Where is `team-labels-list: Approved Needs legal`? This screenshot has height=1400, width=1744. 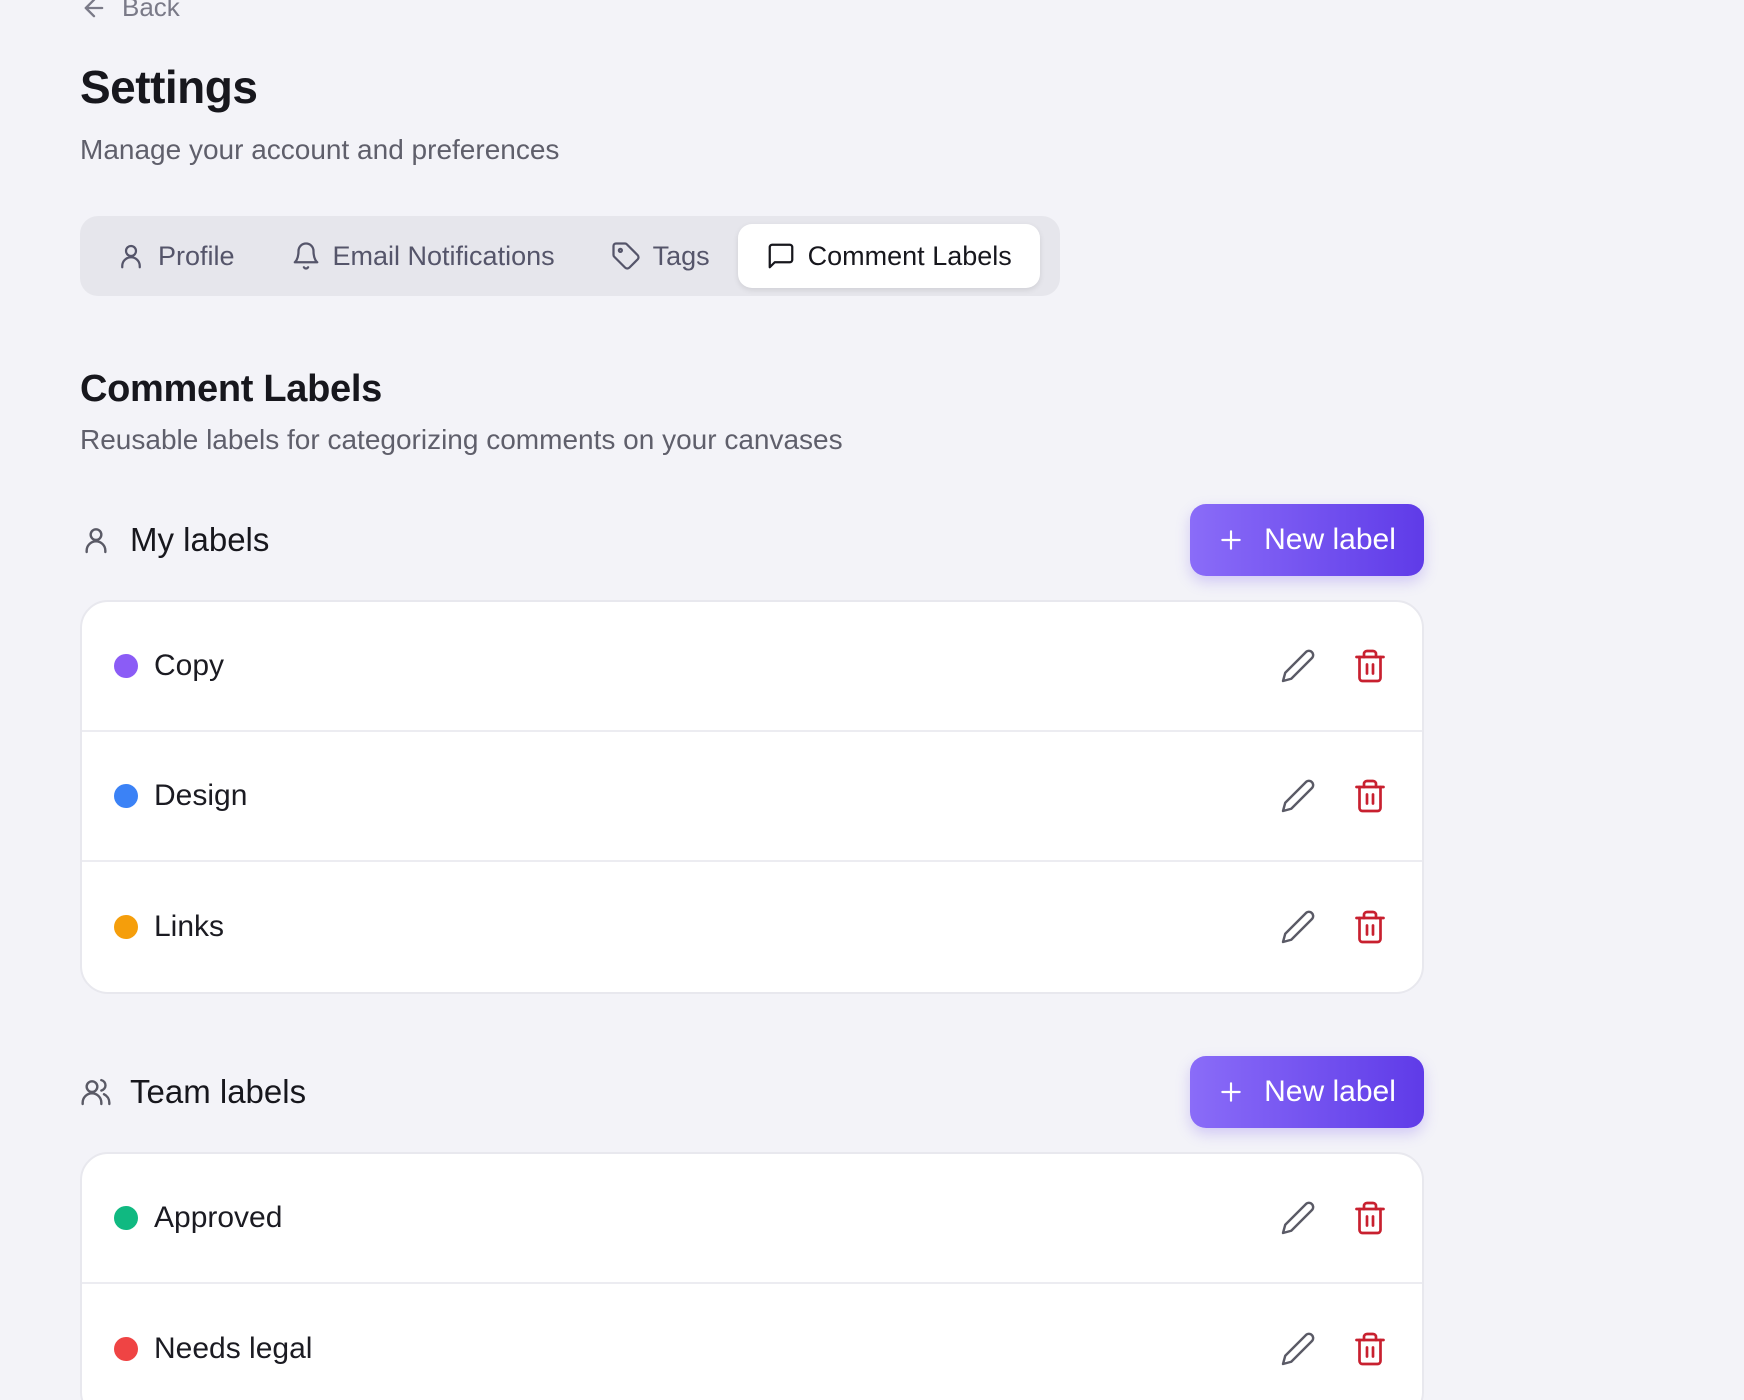 team-labels-list: Approved Needs legal is located at coordinates (752, 1276).